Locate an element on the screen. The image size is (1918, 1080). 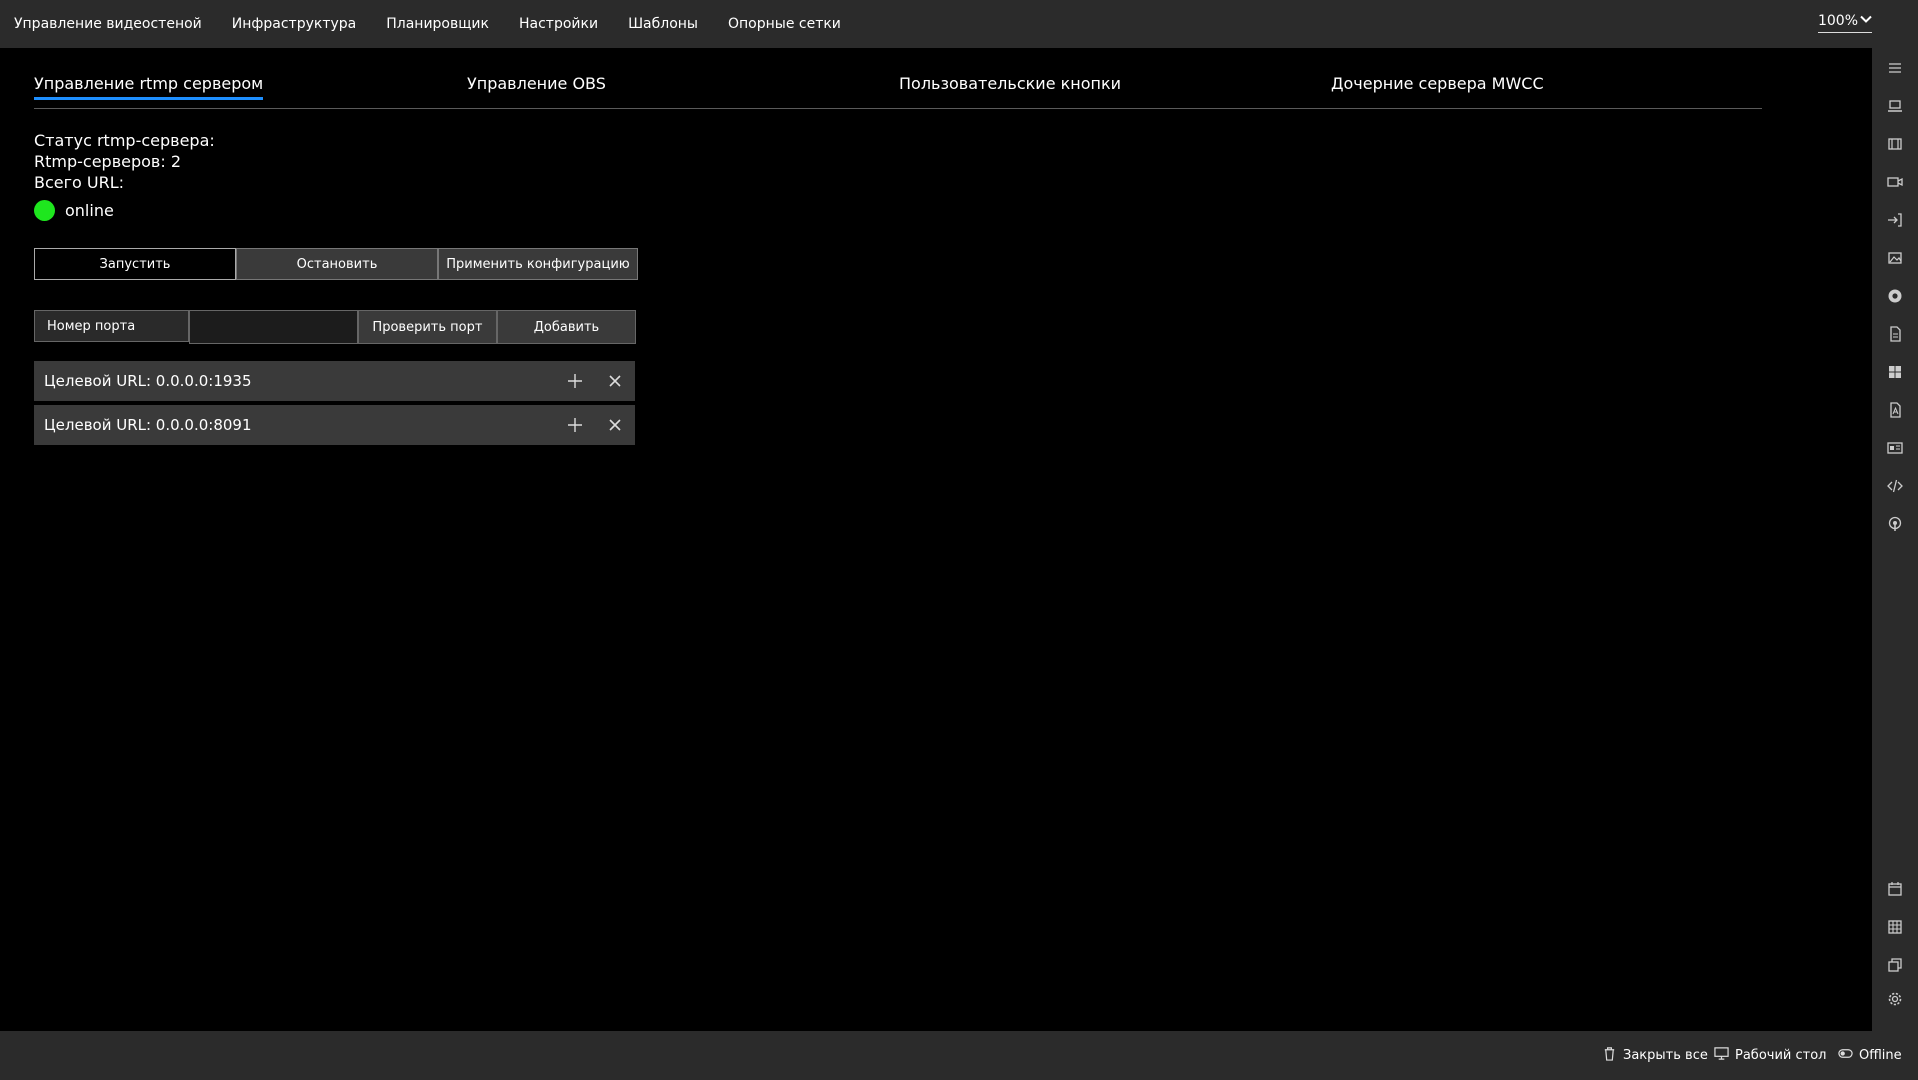
close-all-label: Закрыть все is located at coordinates (1665, 1055).